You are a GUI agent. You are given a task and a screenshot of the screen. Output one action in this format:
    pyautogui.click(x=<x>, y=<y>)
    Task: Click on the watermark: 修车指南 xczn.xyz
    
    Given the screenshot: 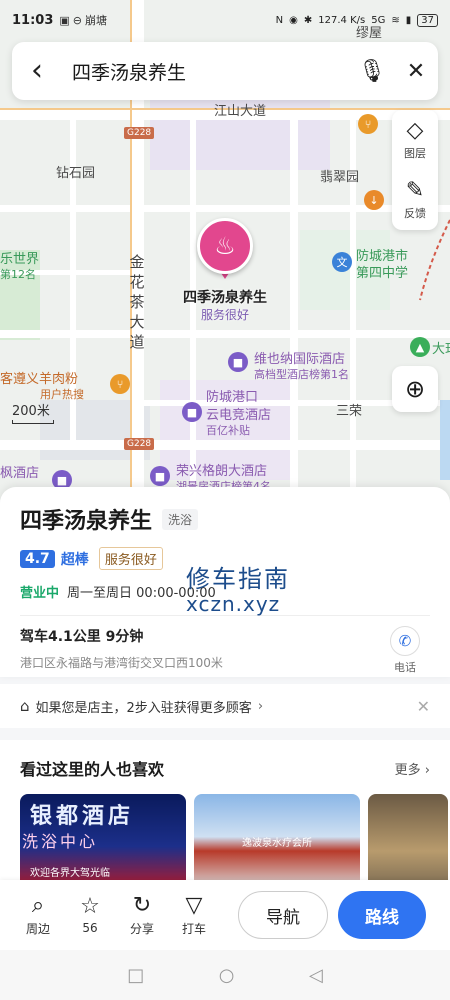 What is the action you would take?
    pyautogui.click(x=238, y=587)
    